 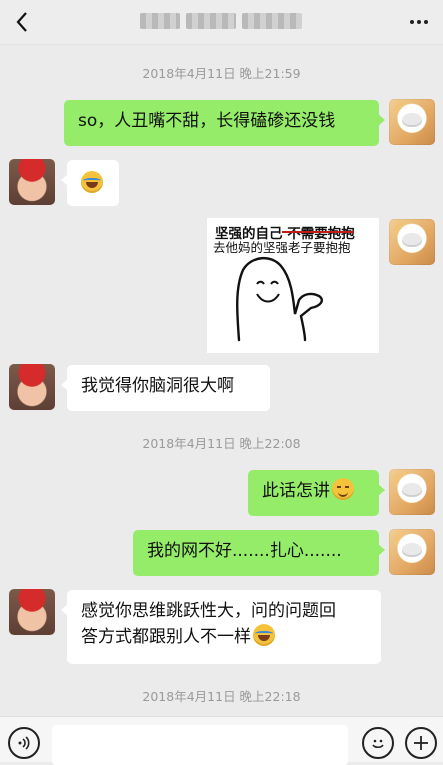 I want to click on emoji-button, so click(x=378, y=743).